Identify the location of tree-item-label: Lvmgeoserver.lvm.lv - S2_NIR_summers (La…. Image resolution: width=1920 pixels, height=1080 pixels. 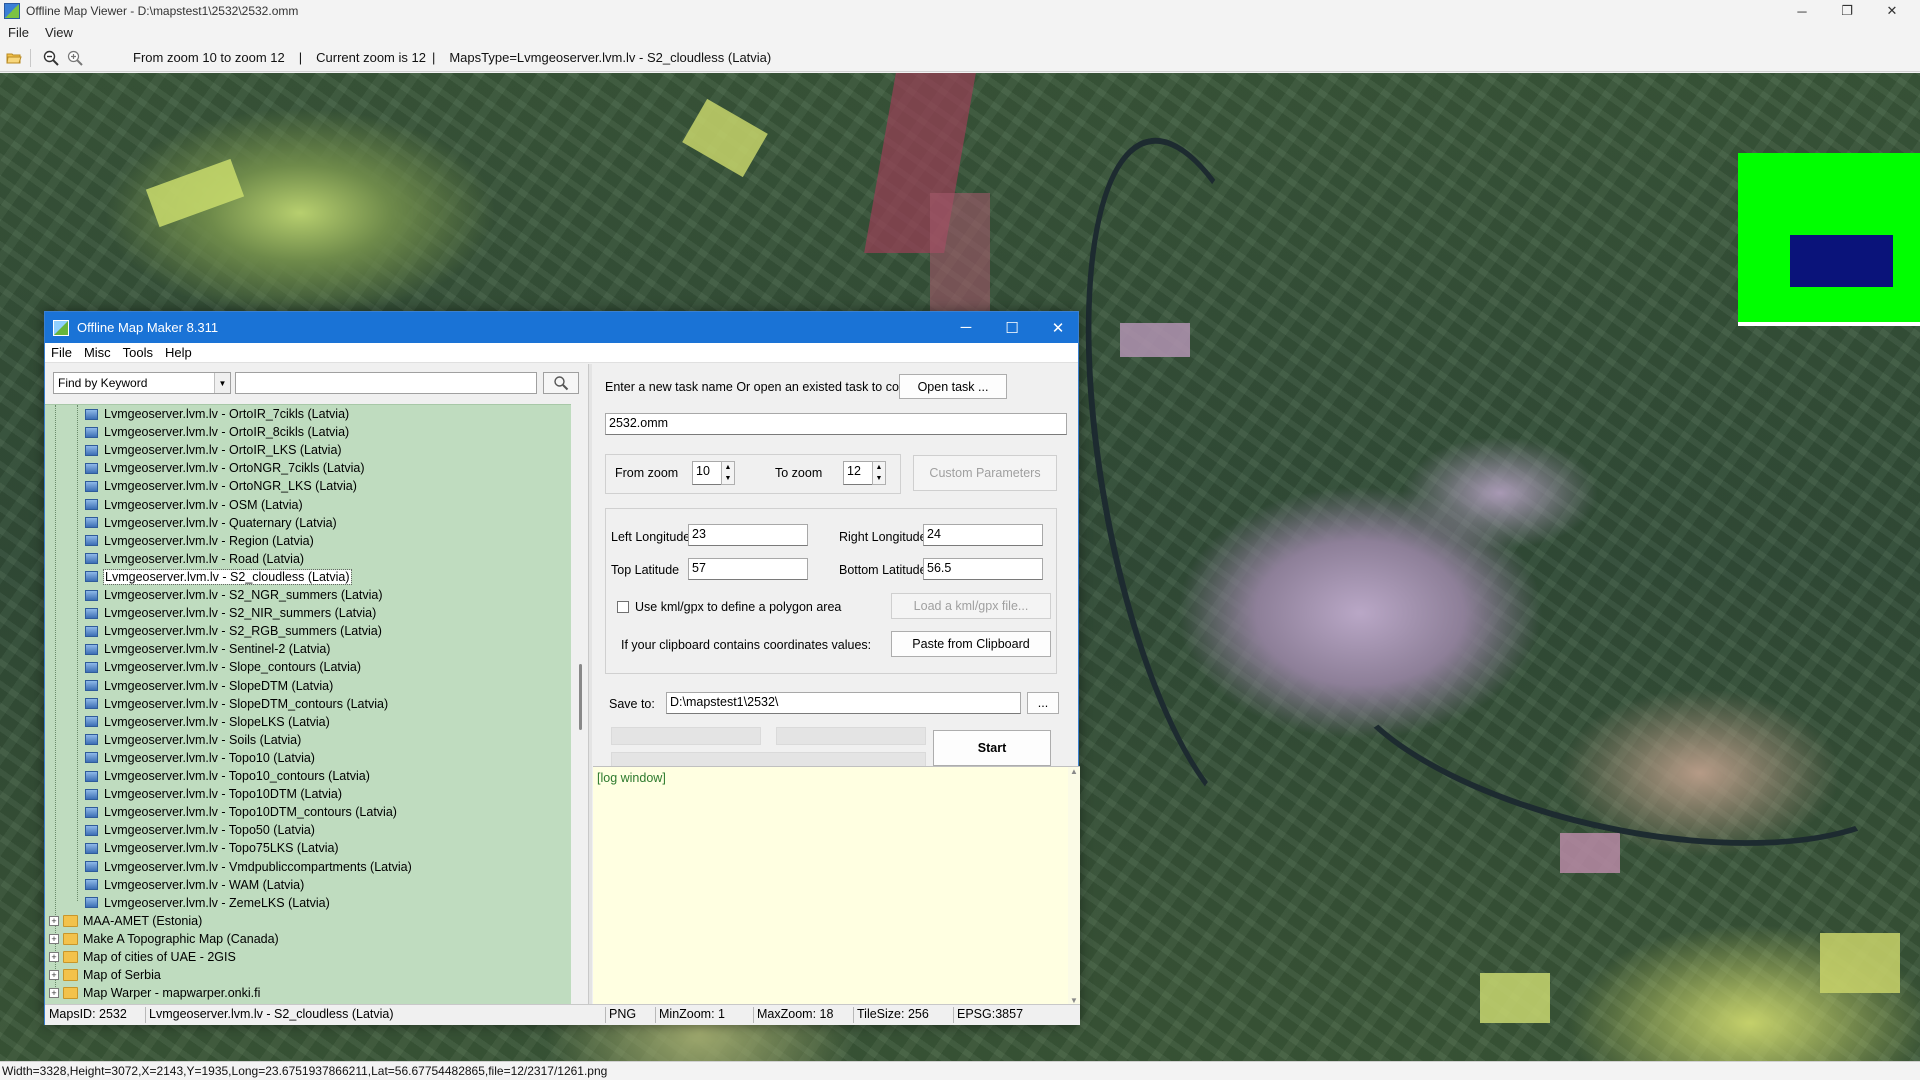
(240, 613).